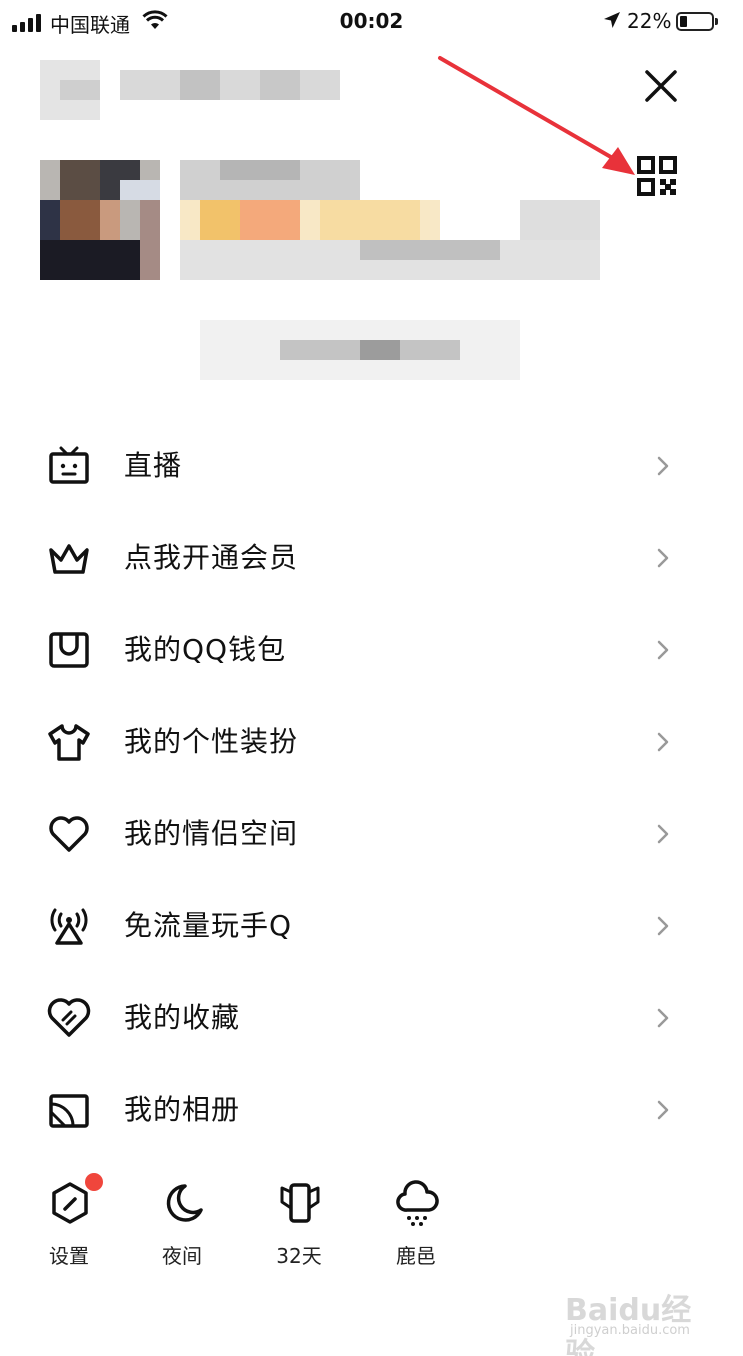 The height and width of the screenshot is (1356, 743). What do you see at coordinates (69, 742) in the screenshot?
I see `tshirt-icon` at bounding box center [69, 742].